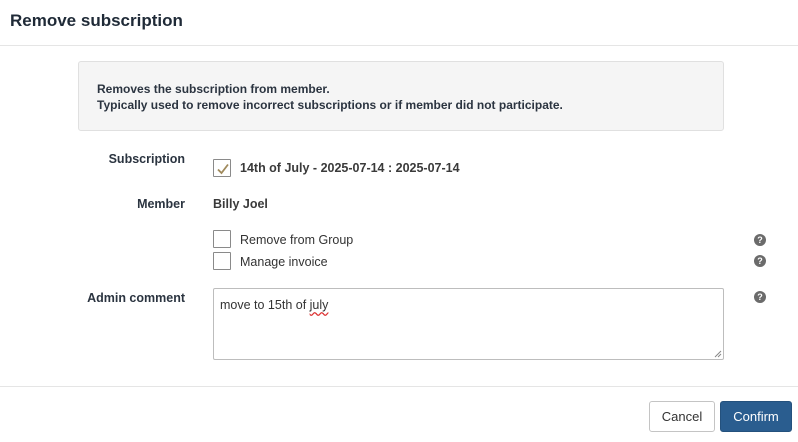  Describe the element at coordinates (399, 386) in the screenshot. I see `footer-divider` at that location.